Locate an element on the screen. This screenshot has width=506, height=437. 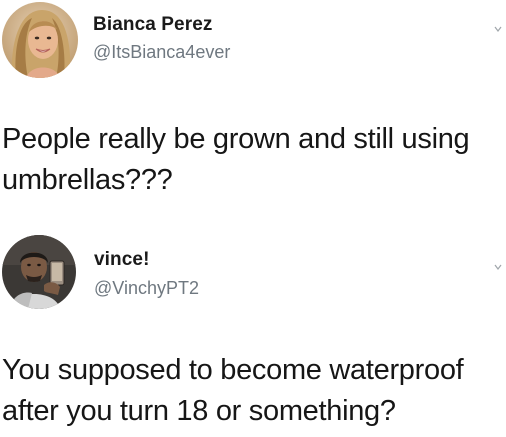
profile-photo-man-icon is located at coordinates (39, 272).